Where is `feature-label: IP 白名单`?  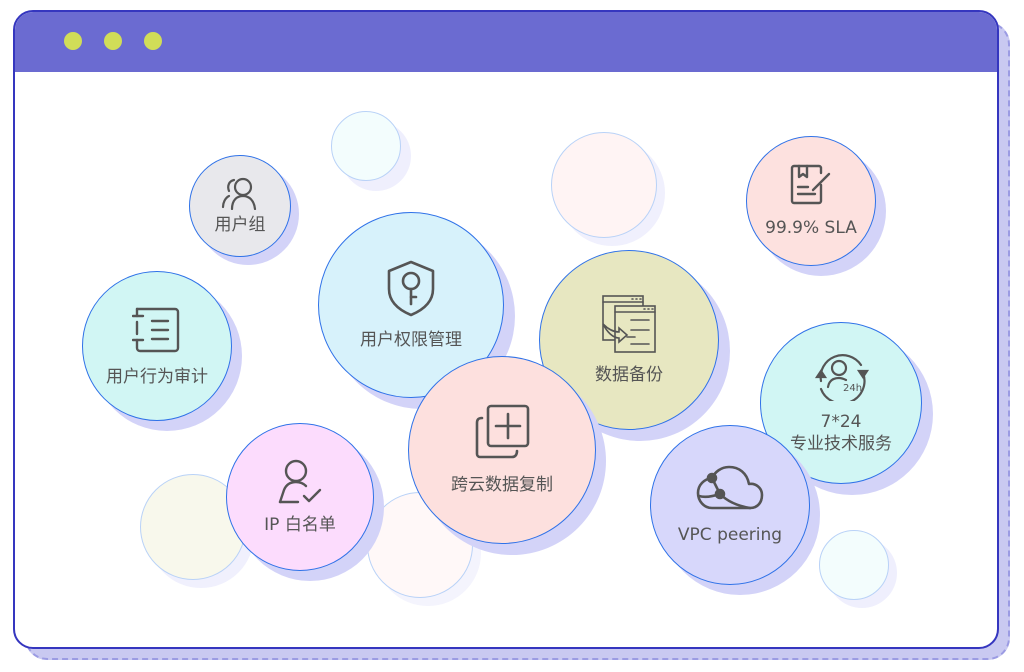 feature-label: IP 白名单 is located at coordinates (300, 525).